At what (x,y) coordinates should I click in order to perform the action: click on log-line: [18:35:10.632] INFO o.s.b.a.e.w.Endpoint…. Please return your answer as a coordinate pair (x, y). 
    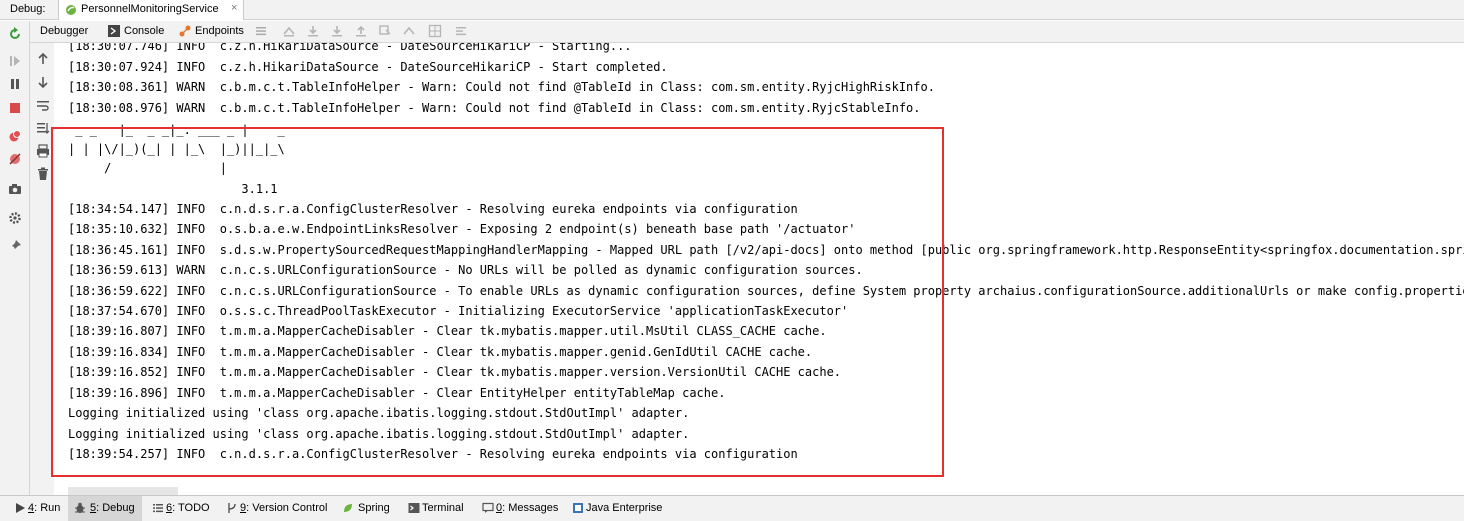
    Looking at the image, I should click on (462, 229).